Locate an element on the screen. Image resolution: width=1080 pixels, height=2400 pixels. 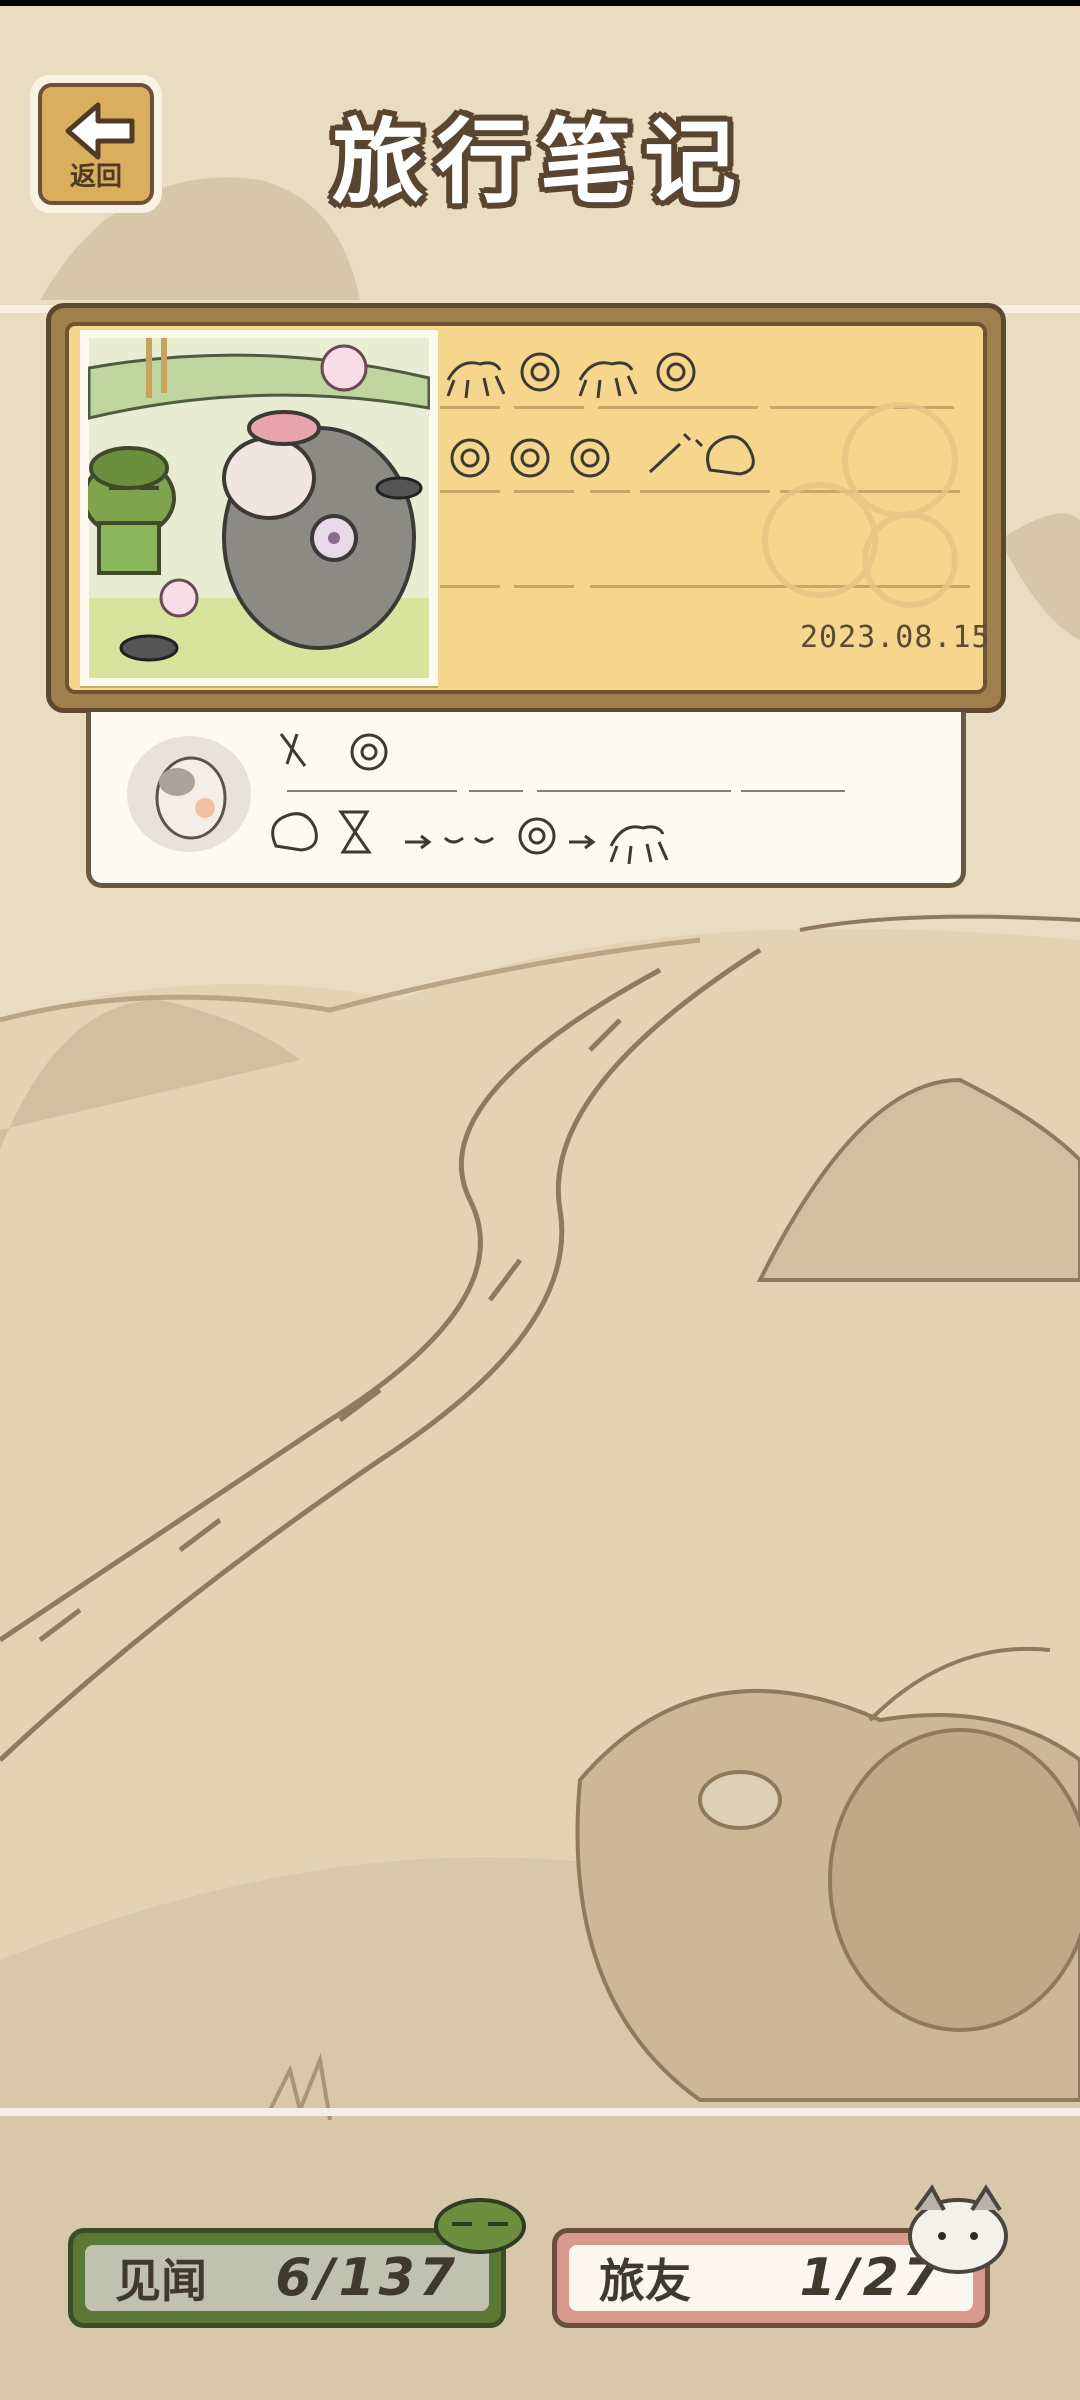
subnote-pictographs is located at coordinates (486, 799).